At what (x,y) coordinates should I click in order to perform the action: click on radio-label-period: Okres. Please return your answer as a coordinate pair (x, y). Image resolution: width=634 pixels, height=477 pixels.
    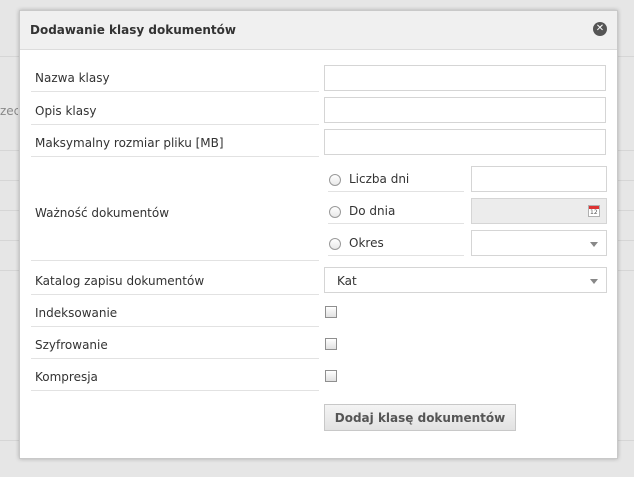
    Looking at the image, I should click on (366, 243).